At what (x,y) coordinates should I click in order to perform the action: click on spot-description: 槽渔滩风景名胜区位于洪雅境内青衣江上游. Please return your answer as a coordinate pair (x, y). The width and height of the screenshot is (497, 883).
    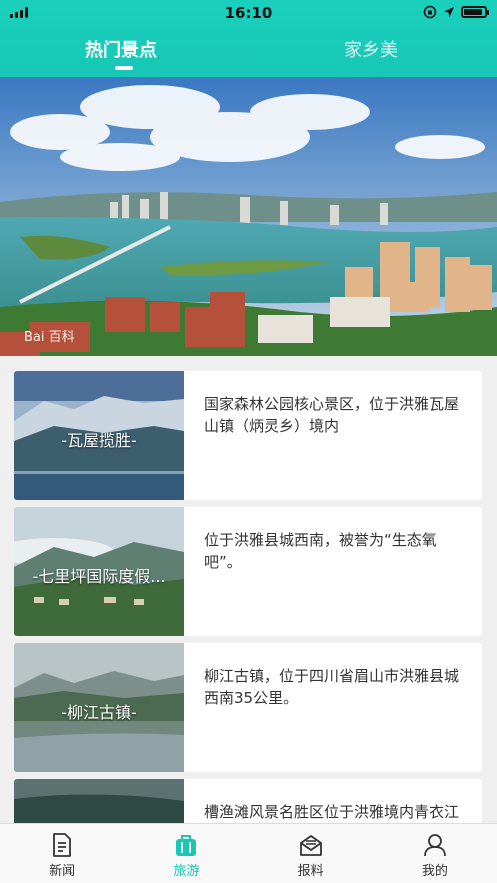
    Looking at the image, I should click on (332, 812).